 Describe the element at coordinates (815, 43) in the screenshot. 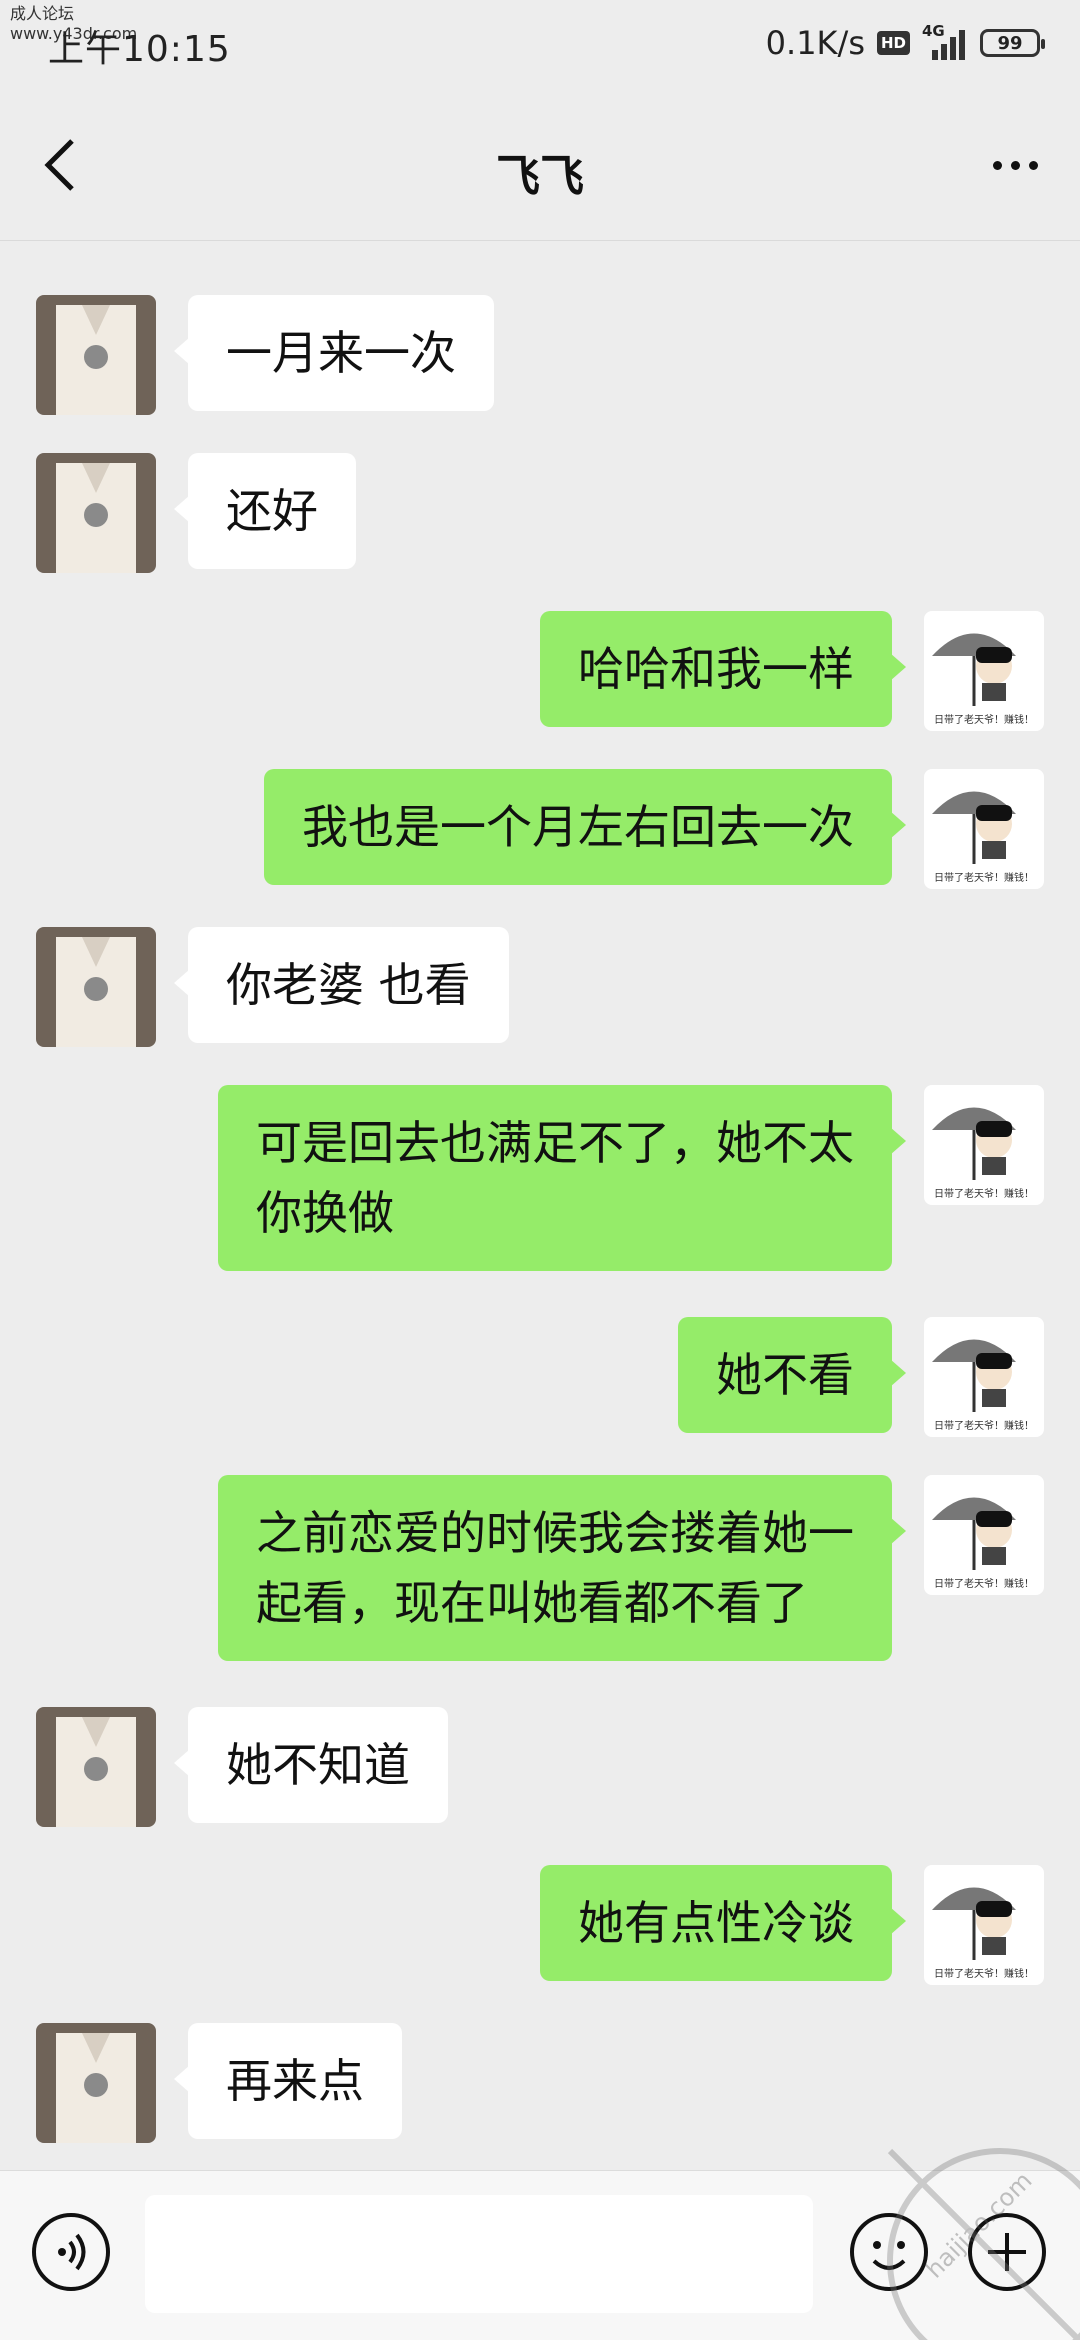

I see `net-speed: 0.1K/s` at that location.